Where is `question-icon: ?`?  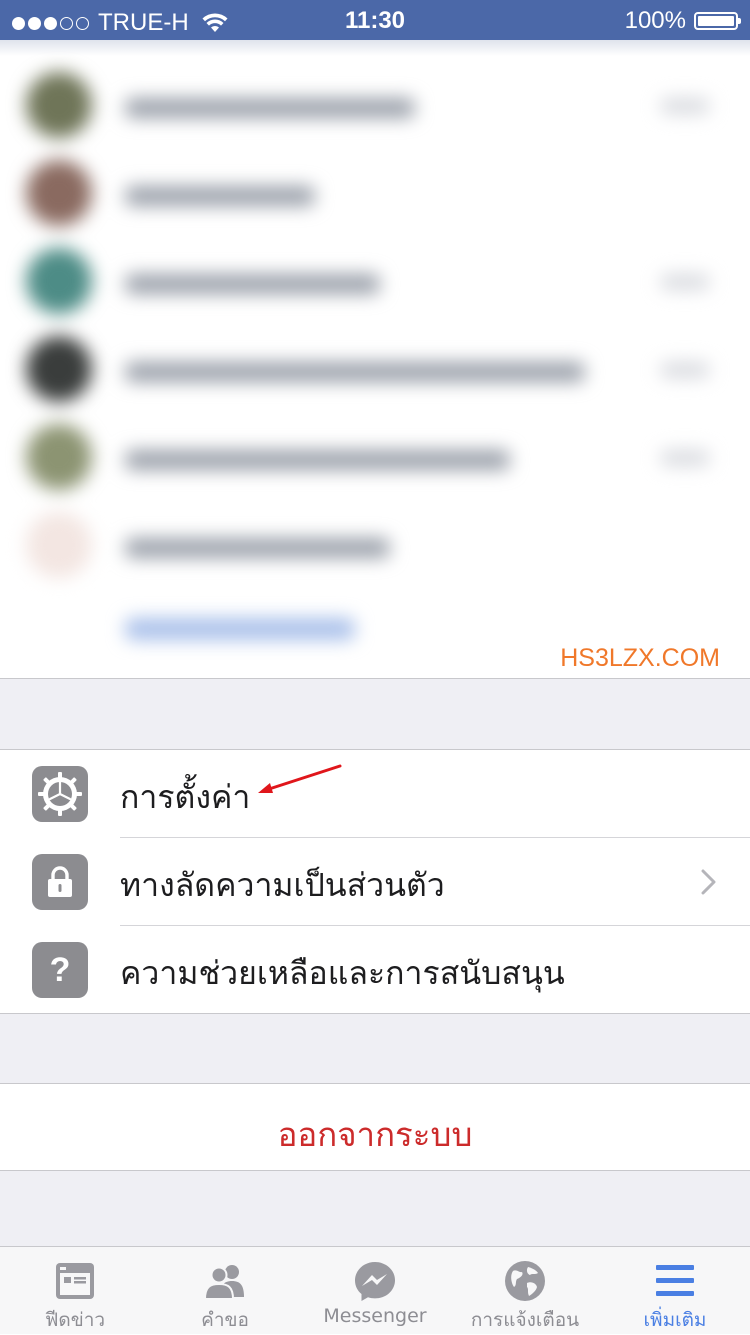
question-icon: ? is located at coordinates (60, 970).